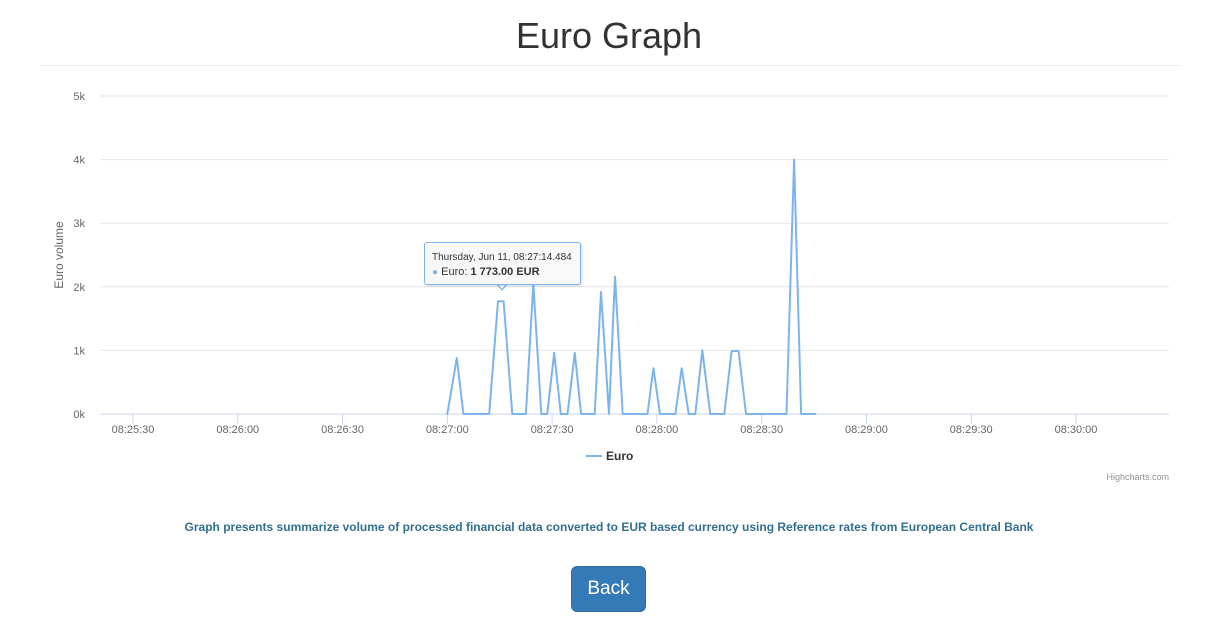  I want to click on tooltip-header: Thursday, Jun 11, 08:27:14.484, so click(502, 257).